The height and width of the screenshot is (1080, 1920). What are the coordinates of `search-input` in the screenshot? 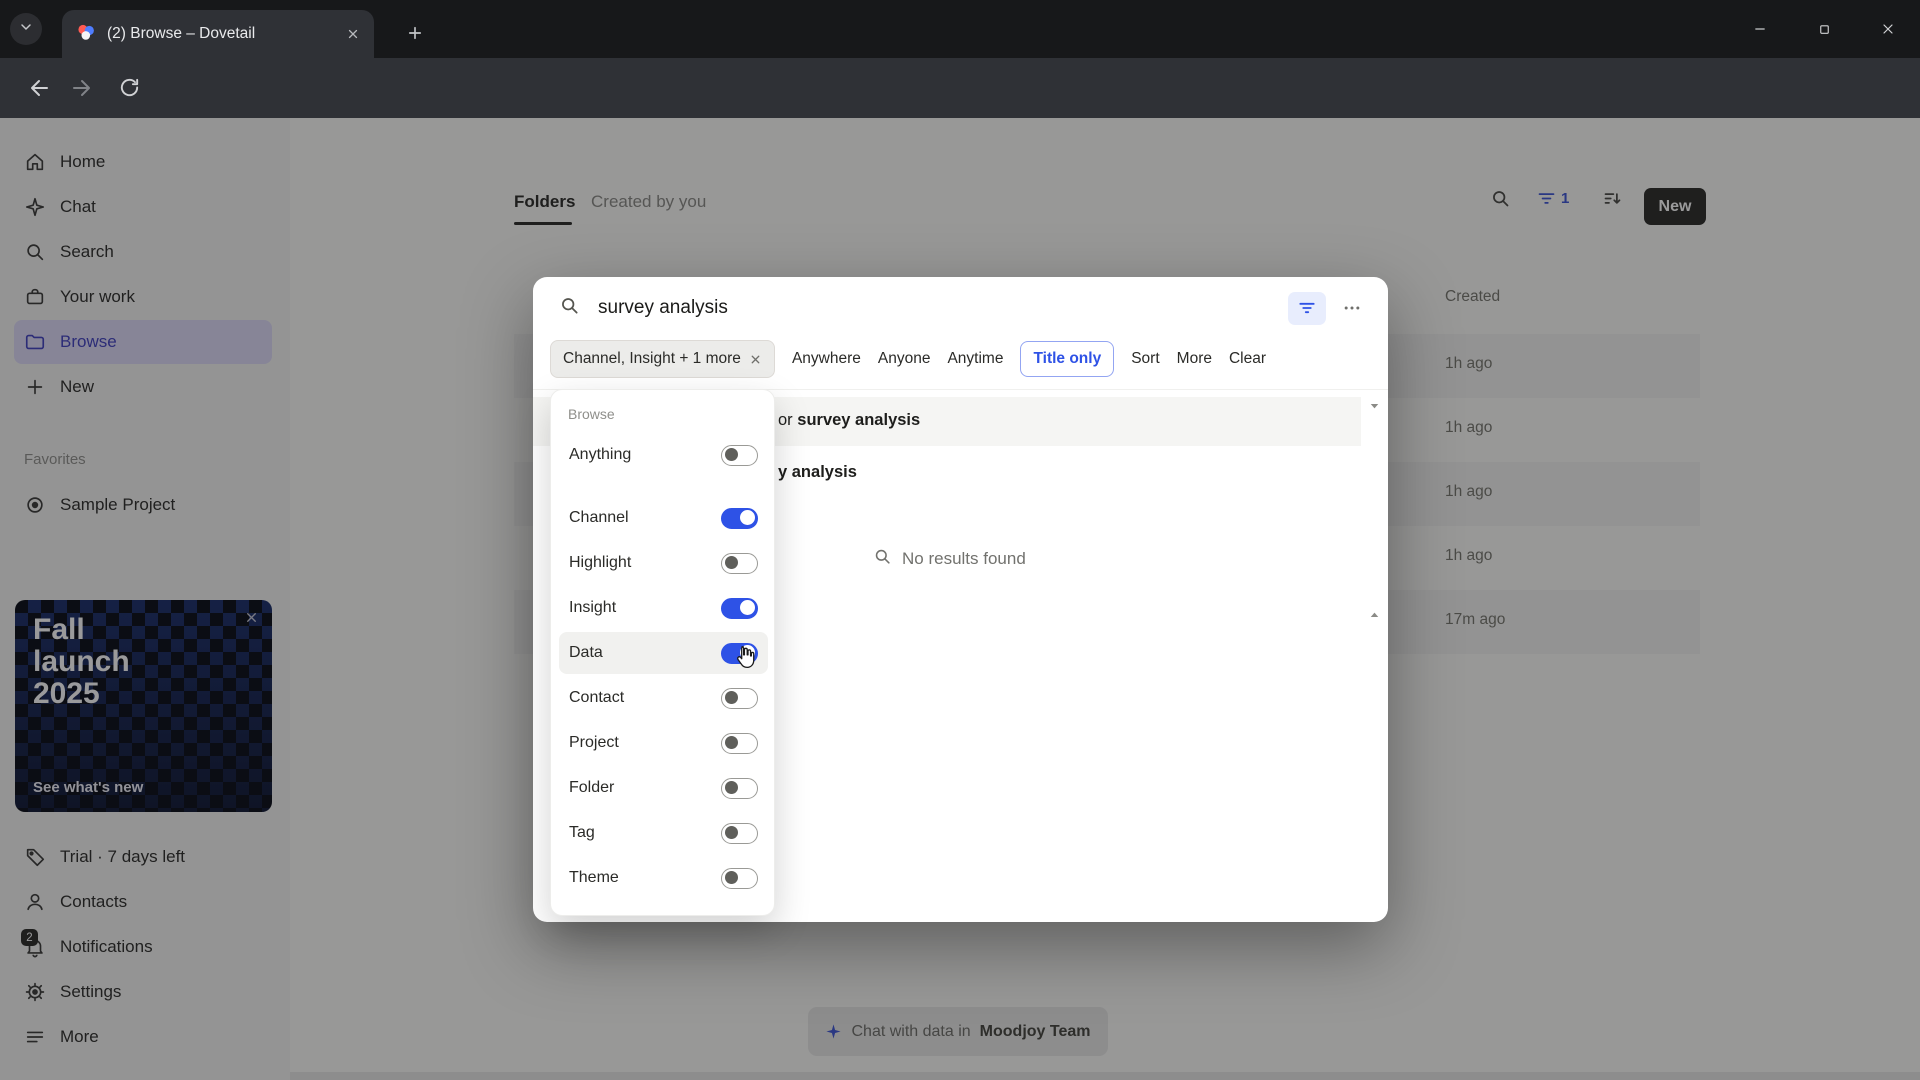 It's located at (934, 308).